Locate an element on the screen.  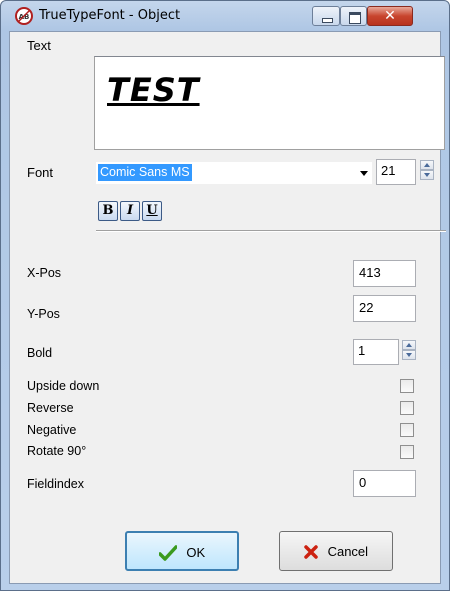
x-pos-label: X-Pos is located at coordinates (44, 273).